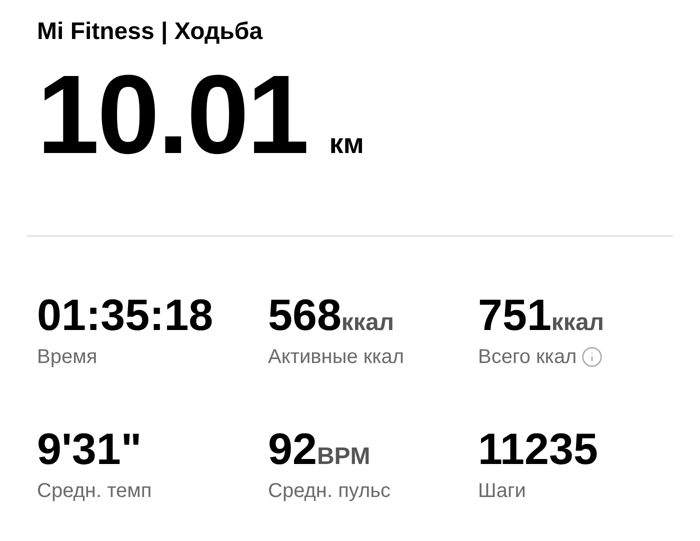 The image size is (700, 541). I want to click on info-icon, so click(591, 357).